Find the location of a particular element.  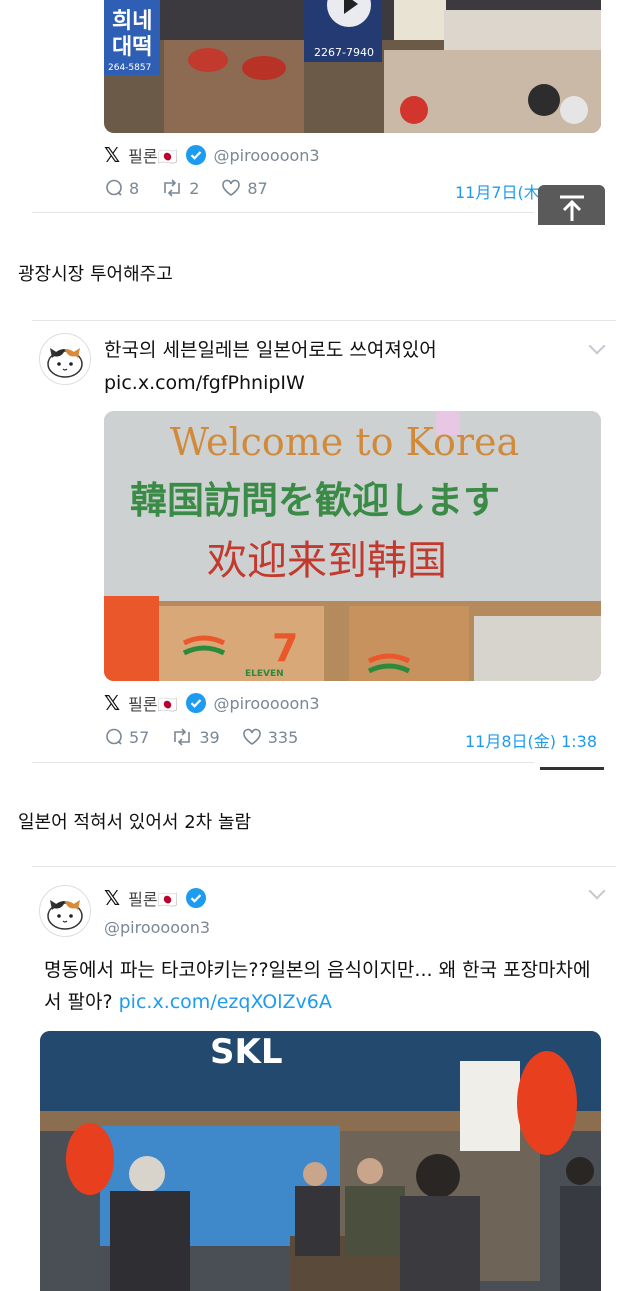

photo-sign-2: 대떡 is located at coordinates (132, 47).